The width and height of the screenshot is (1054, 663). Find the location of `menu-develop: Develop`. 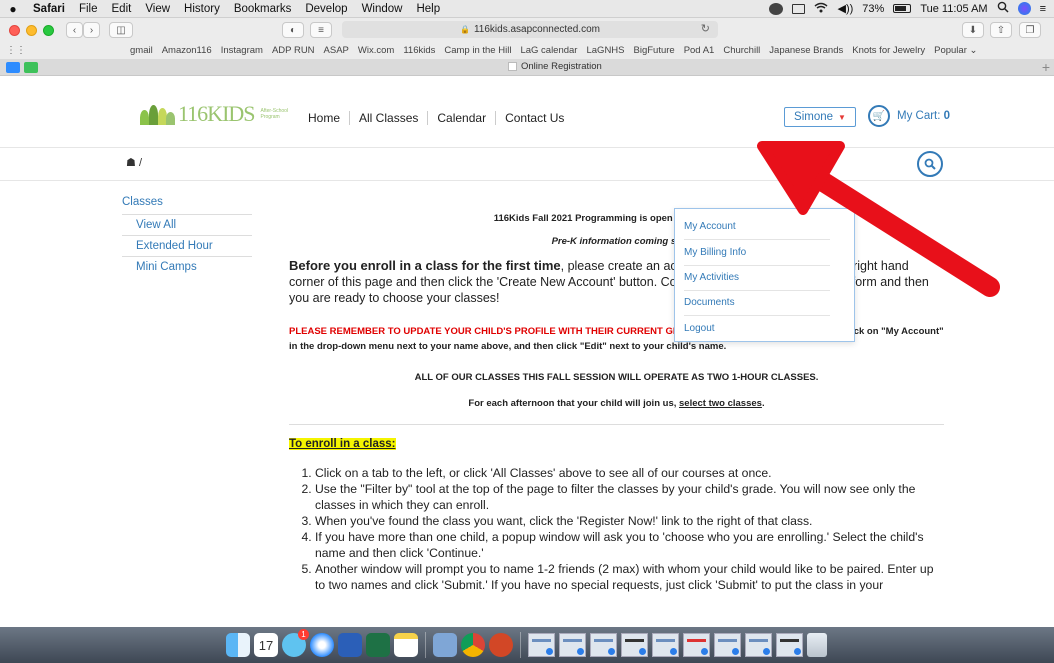

menu-develop: Develop is located at coordinates (326, 9).